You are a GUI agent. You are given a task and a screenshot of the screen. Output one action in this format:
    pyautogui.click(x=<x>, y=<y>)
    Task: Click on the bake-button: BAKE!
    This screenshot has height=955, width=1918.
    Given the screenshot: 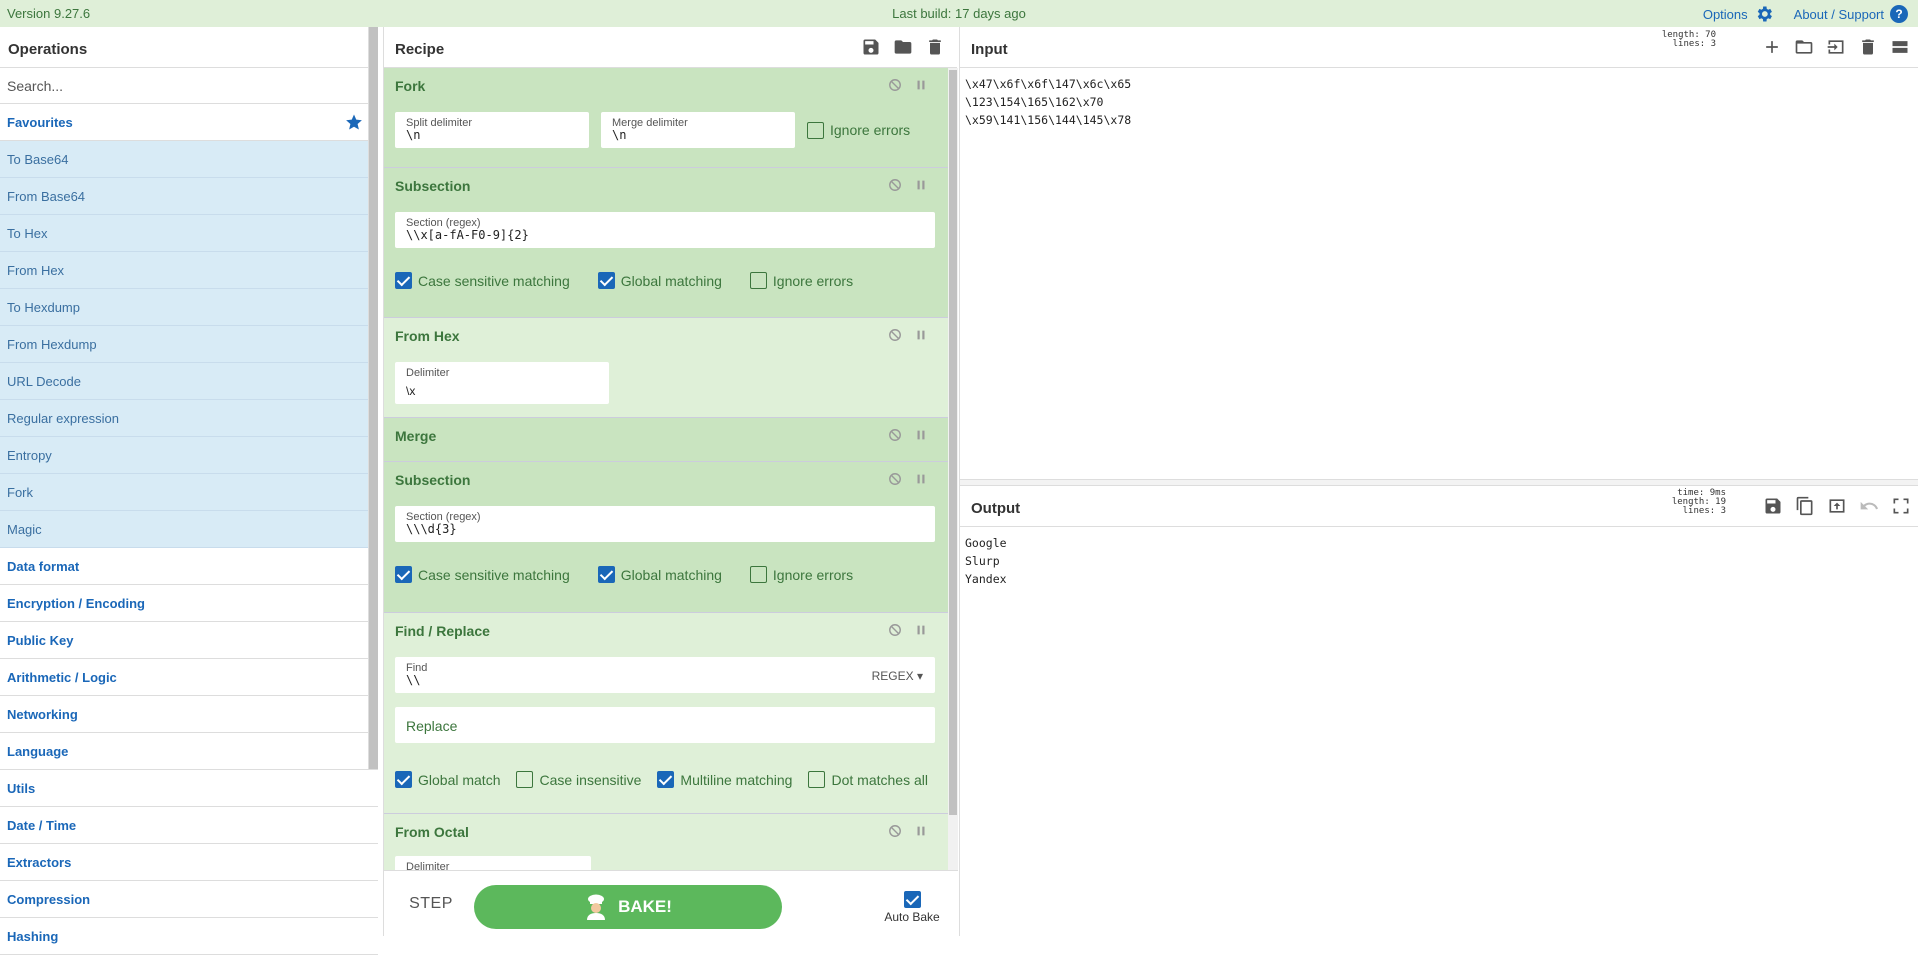 What is the action you would take?
    pyautogui.click(x=628, y=907)
    